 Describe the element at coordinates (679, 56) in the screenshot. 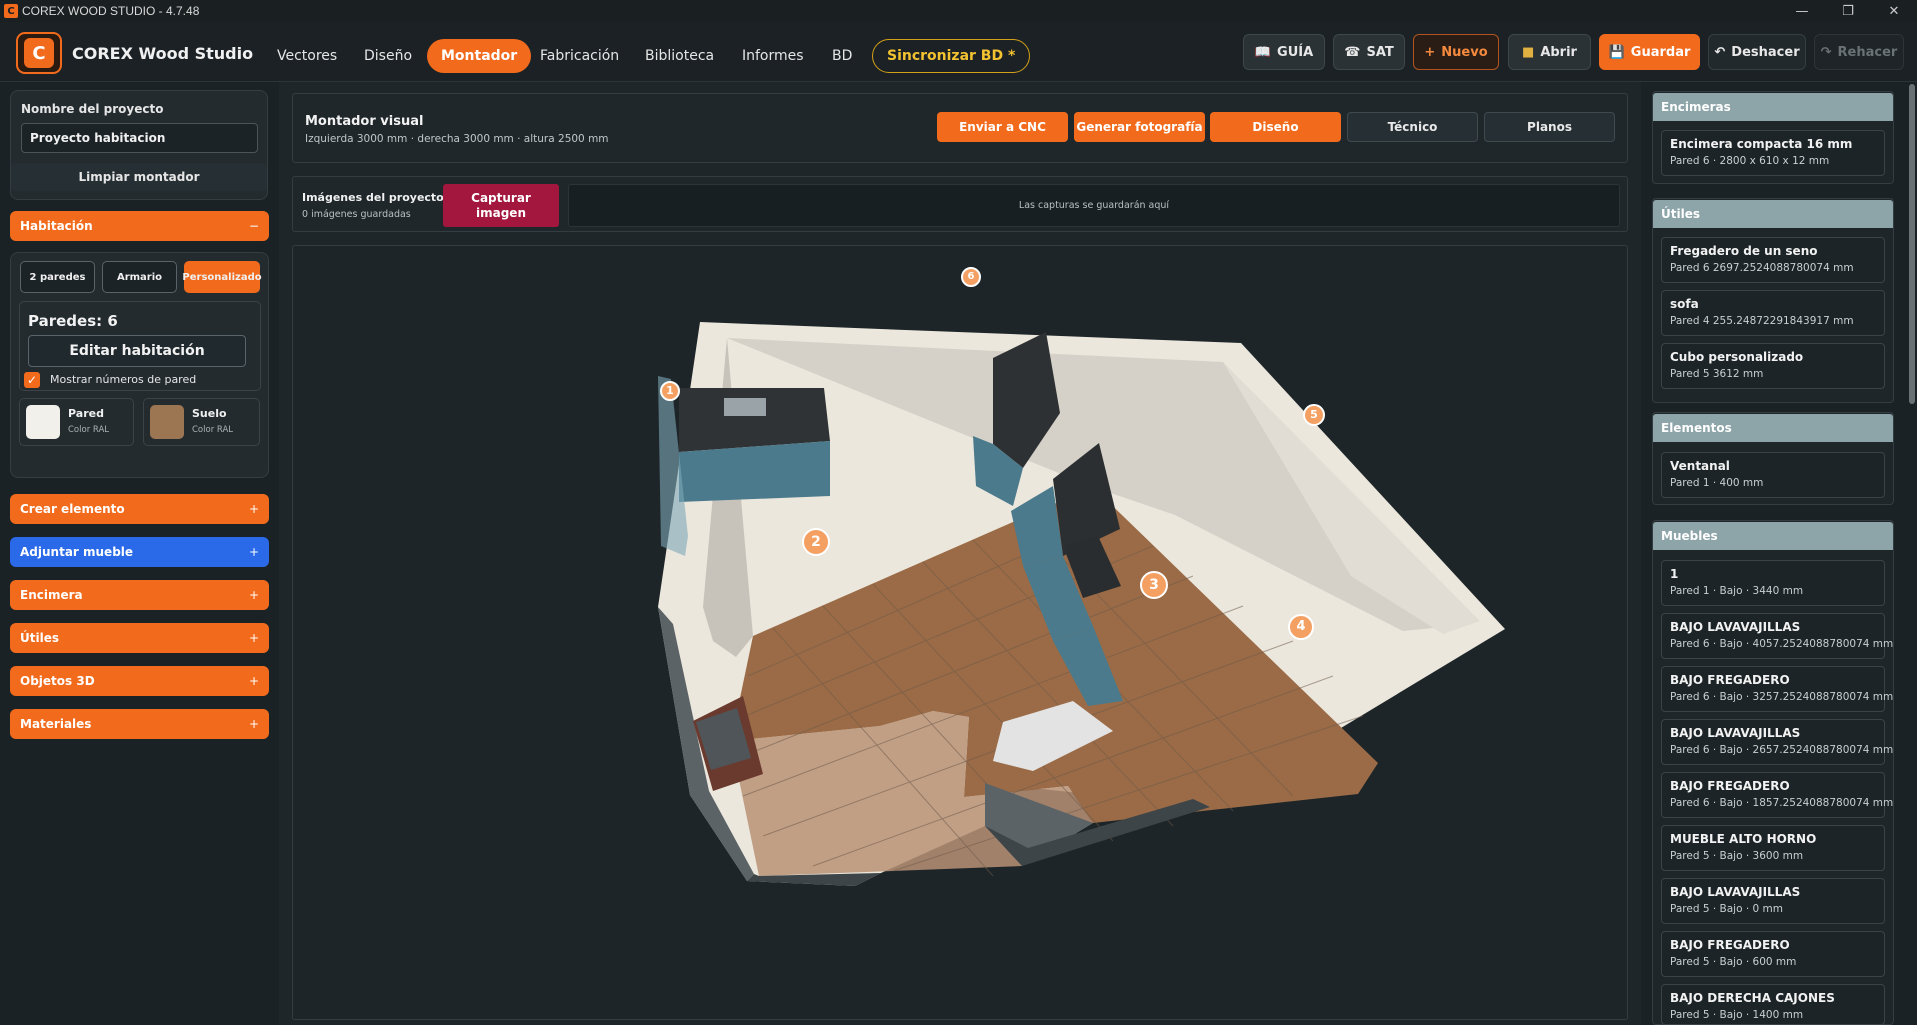

I see `nav-biblioteca: Biblioteca` at that location.